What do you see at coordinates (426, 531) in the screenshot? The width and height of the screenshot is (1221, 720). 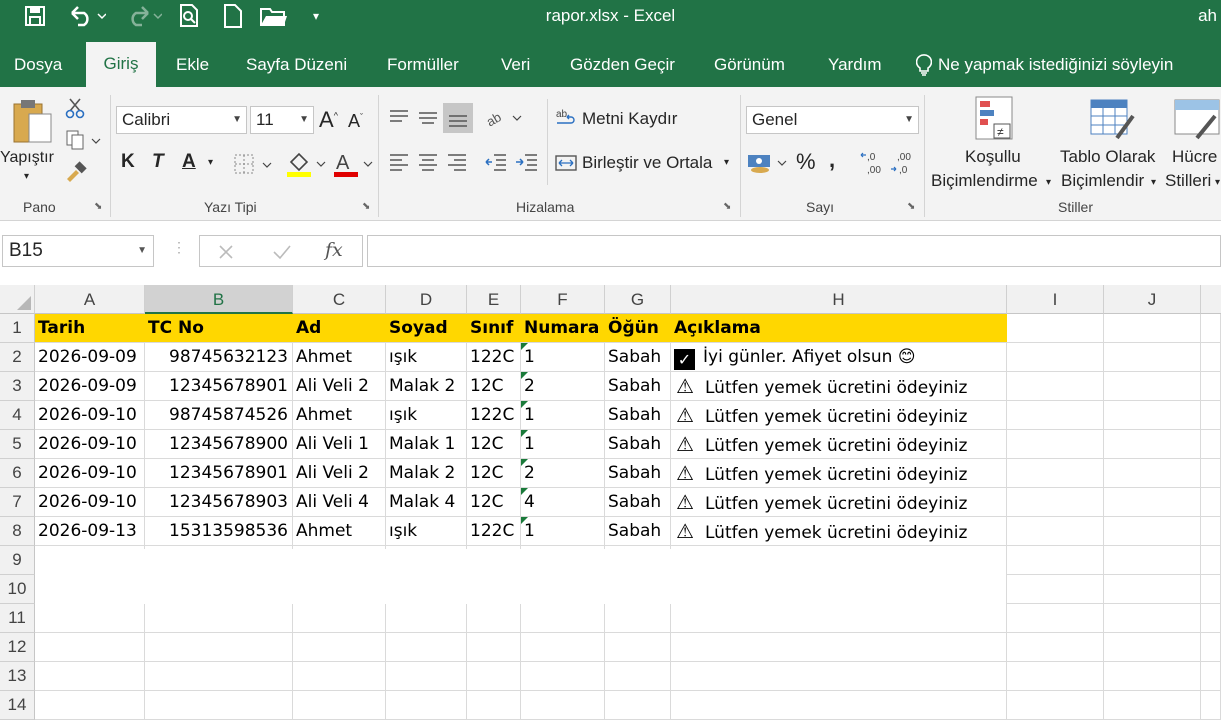 I see `table-cell: ışık` at bounding box center [426, 531].